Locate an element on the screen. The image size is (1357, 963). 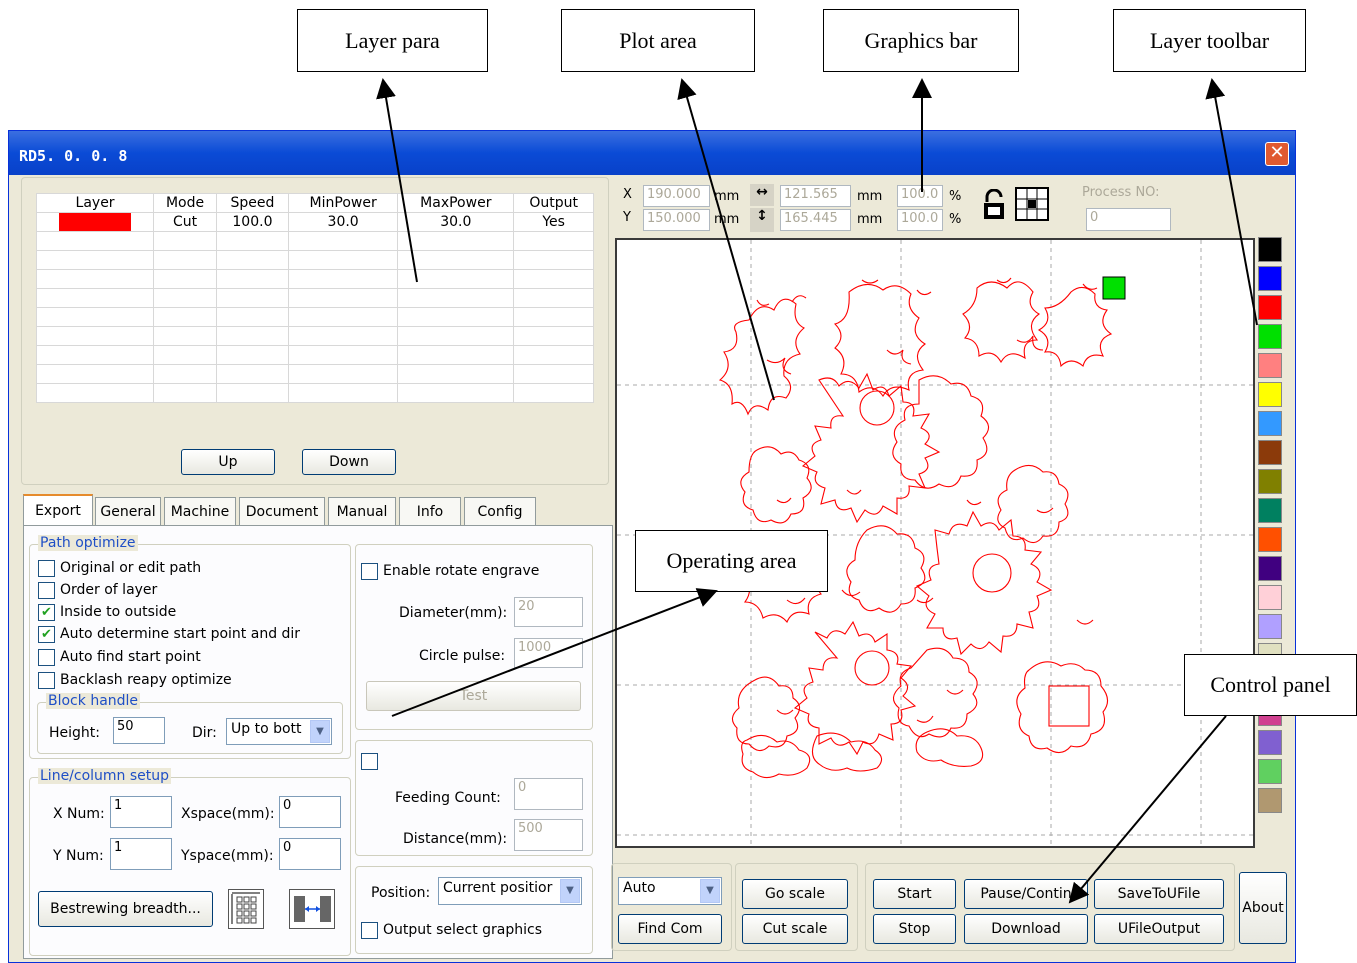
distance-input: 500 is located at coordinates (548, 835).